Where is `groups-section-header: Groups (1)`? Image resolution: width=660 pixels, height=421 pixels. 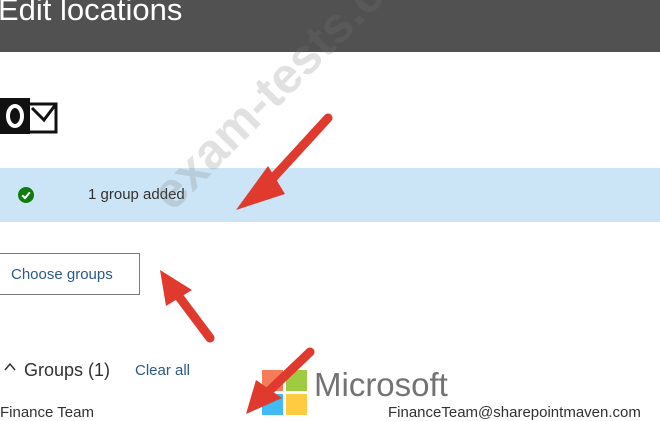
groups-section-header: Groups (1) is located at coordinates (67, 370).